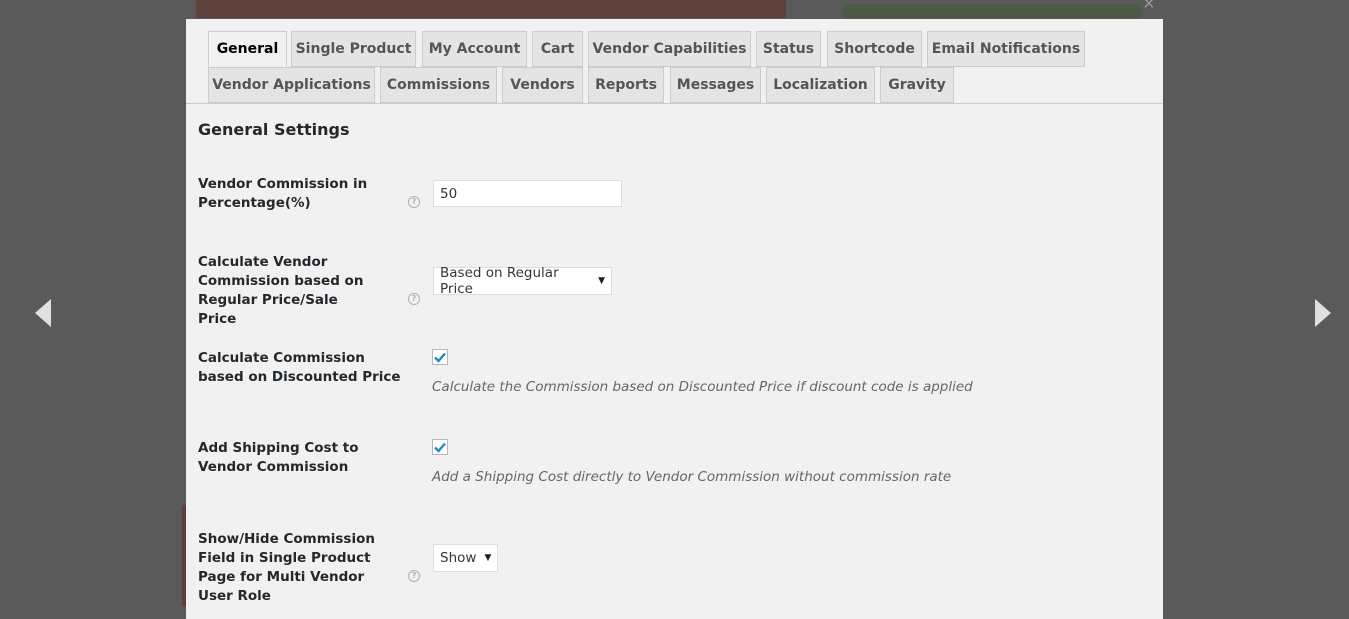 Image resolution: width=1349 pixels, height=619 pixels. I want to click on tab-localization: Localization, so click(820, 85).